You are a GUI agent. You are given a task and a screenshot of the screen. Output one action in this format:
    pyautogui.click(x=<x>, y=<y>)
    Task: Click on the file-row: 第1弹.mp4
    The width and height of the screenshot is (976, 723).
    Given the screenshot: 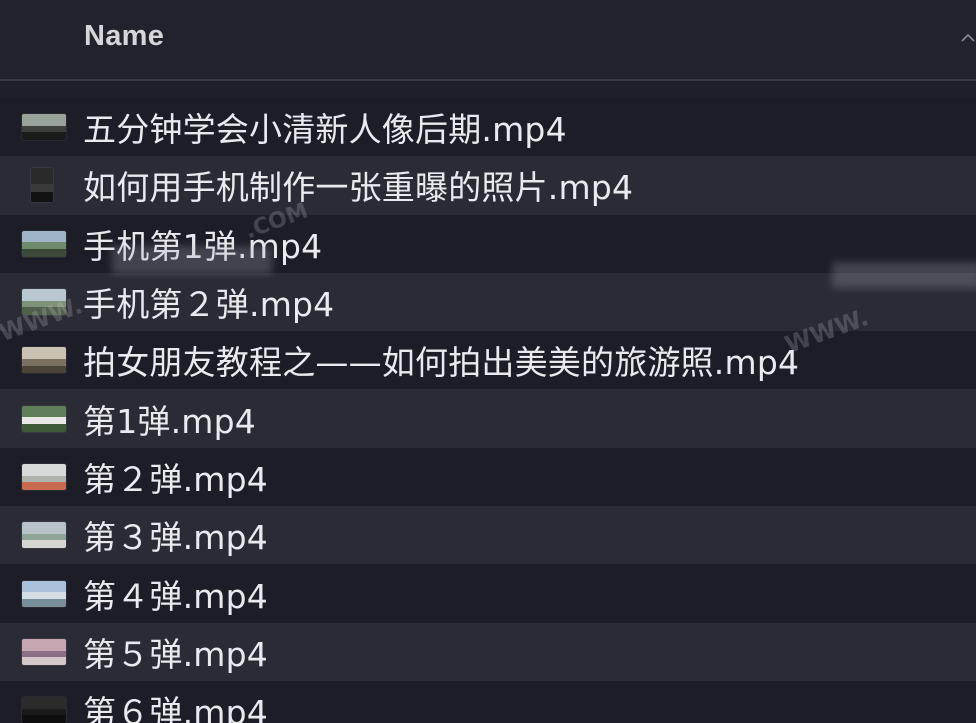 What is the action you would take?
    pyautogui.click(x=488, y=418)
    